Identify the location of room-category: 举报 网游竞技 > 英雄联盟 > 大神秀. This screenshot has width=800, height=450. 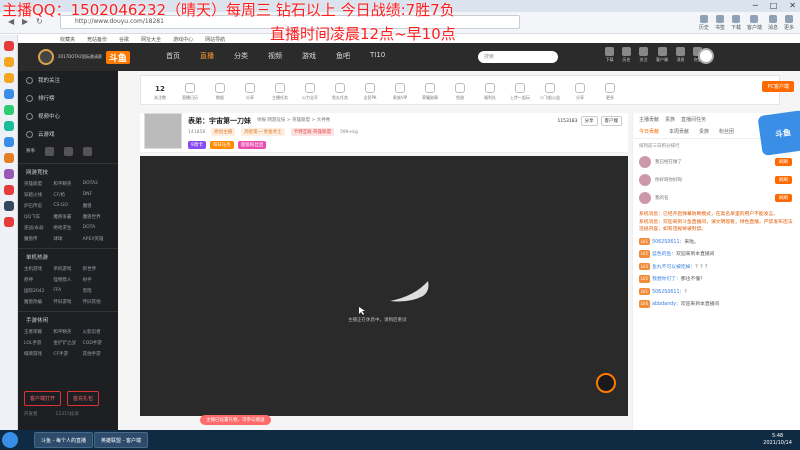
(293, 120).